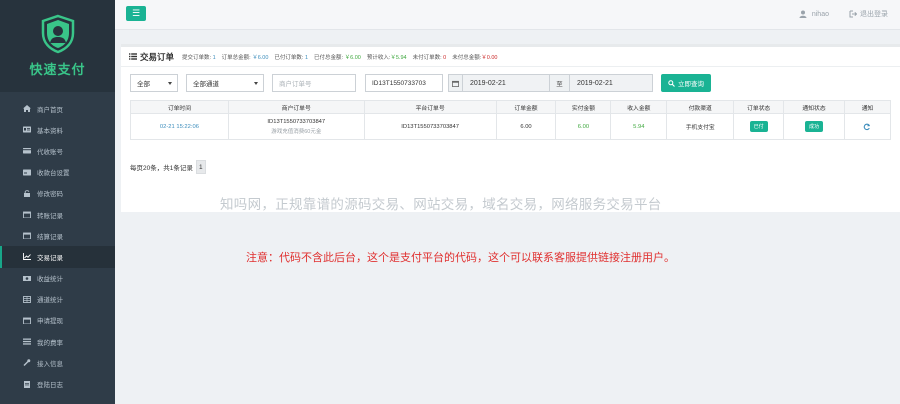  What do you see at coordinates (157, 57) in the screenshot?
I see `panel-title-text: 交易订单` at bounding box center [157, 57].